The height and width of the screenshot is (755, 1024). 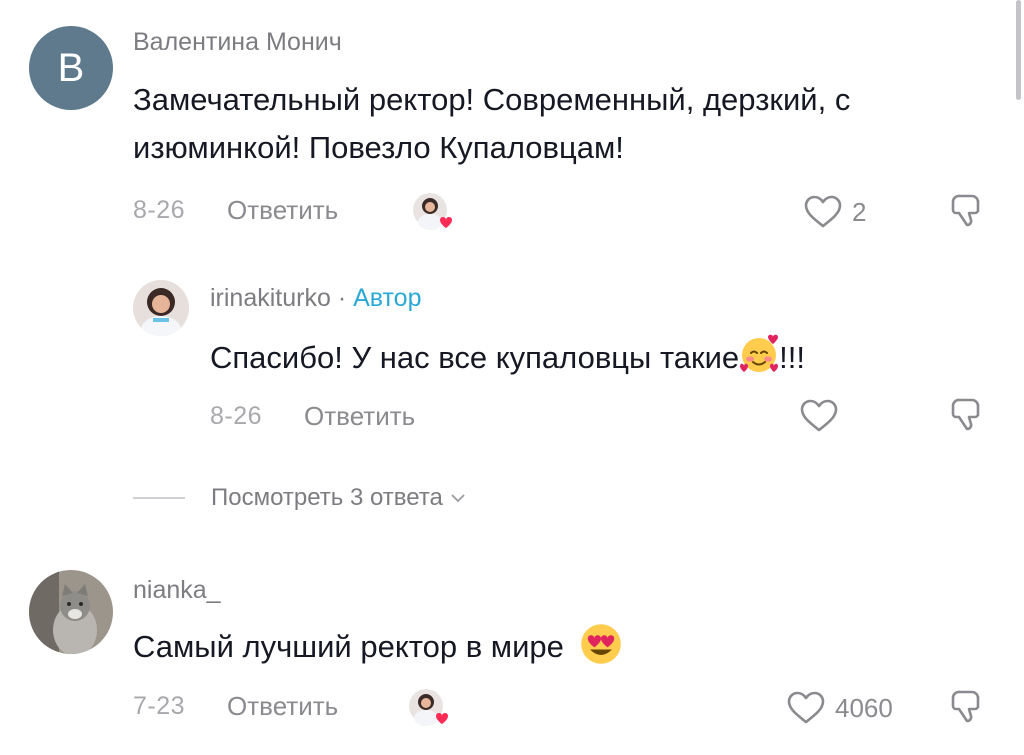 I want to click on comment-date: 7-23, so click(x=159, y=705).